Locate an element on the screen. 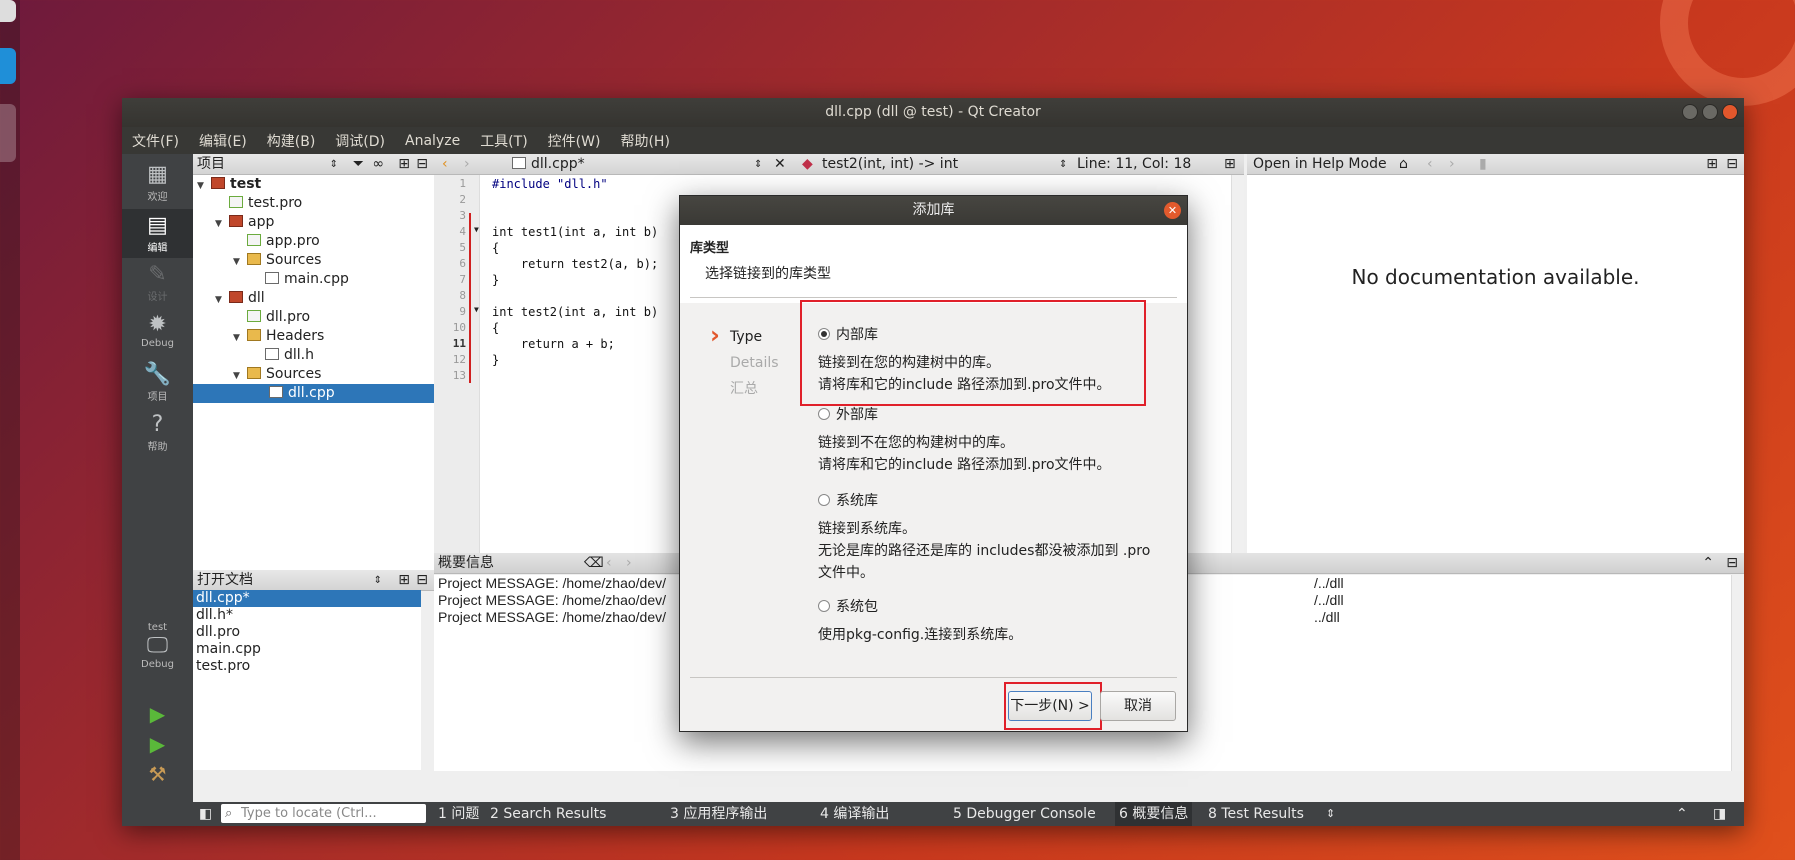 Image resolution: width=1795 pixels, height=860 pixels. output-scrollbar is located at coordinates (1737, 673).